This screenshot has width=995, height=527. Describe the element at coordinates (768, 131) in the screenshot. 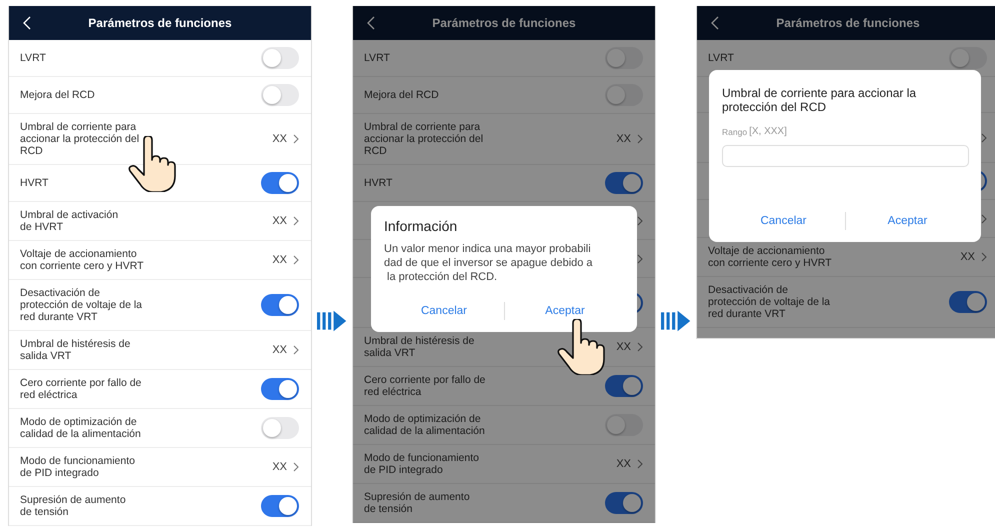

I see `range-value: [X, XXX]` at that location.